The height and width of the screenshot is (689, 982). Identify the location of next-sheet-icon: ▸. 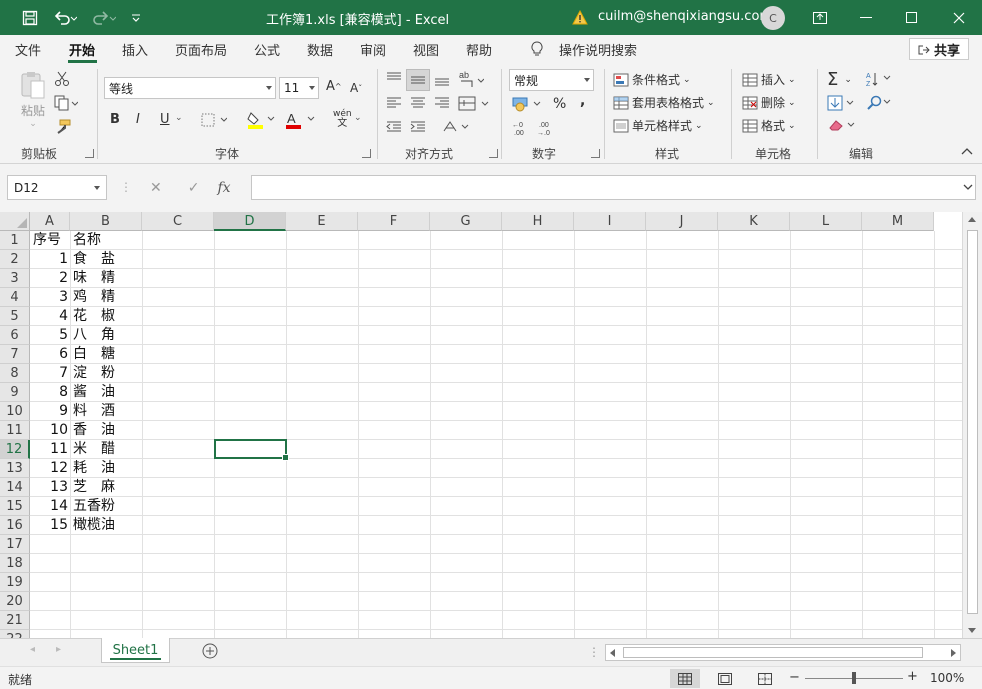
(58, 649).